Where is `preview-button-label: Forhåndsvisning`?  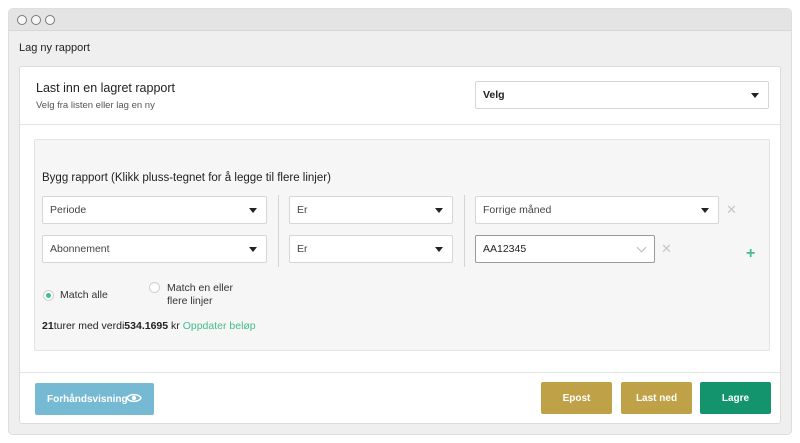
preview-button-label: Forhåndsvisning is located at coordinates (87, 399).